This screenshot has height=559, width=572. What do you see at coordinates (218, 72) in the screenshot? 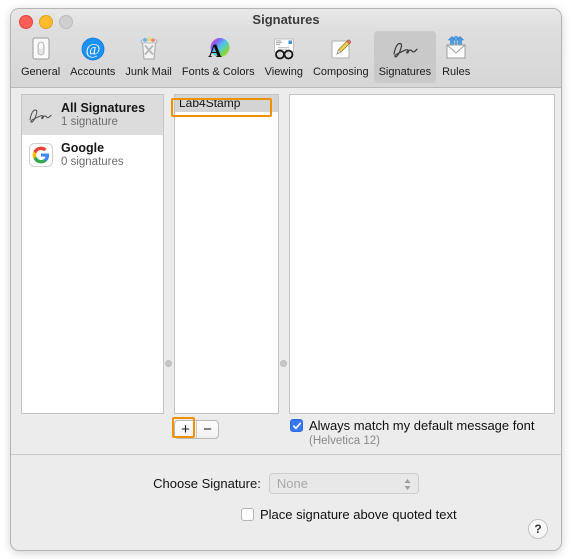
I see `toolbar-tab-fonts-colors-label: Fonts & Colors` at bounding box center [218, 72].